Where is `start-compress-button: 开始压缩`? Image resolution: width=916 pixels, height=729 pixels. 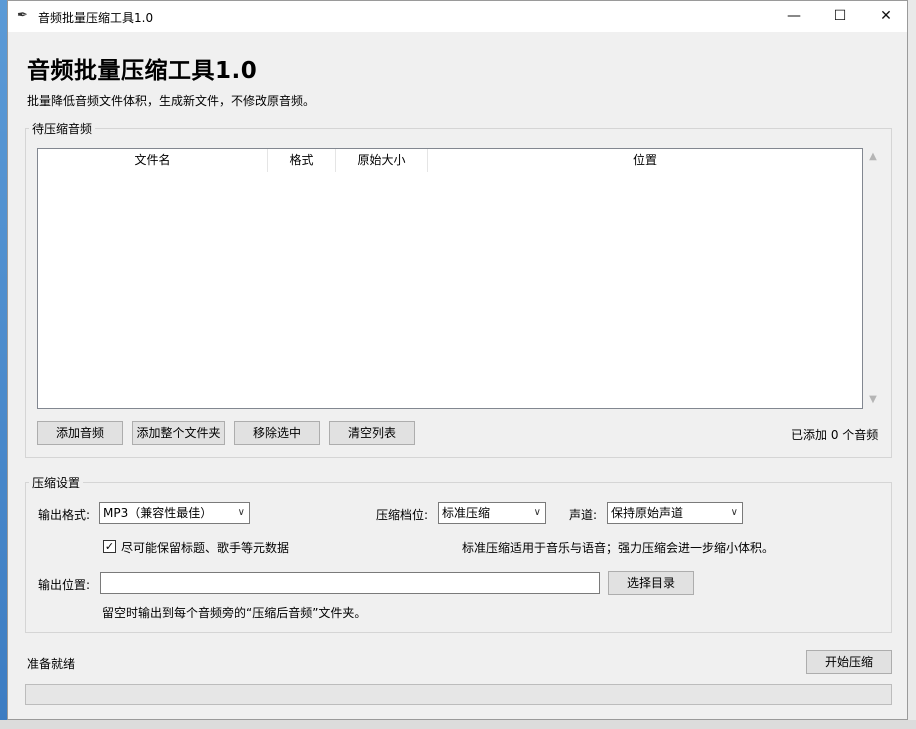 start-compress-button: 开始压缩 is located at coordinates (849, 662).